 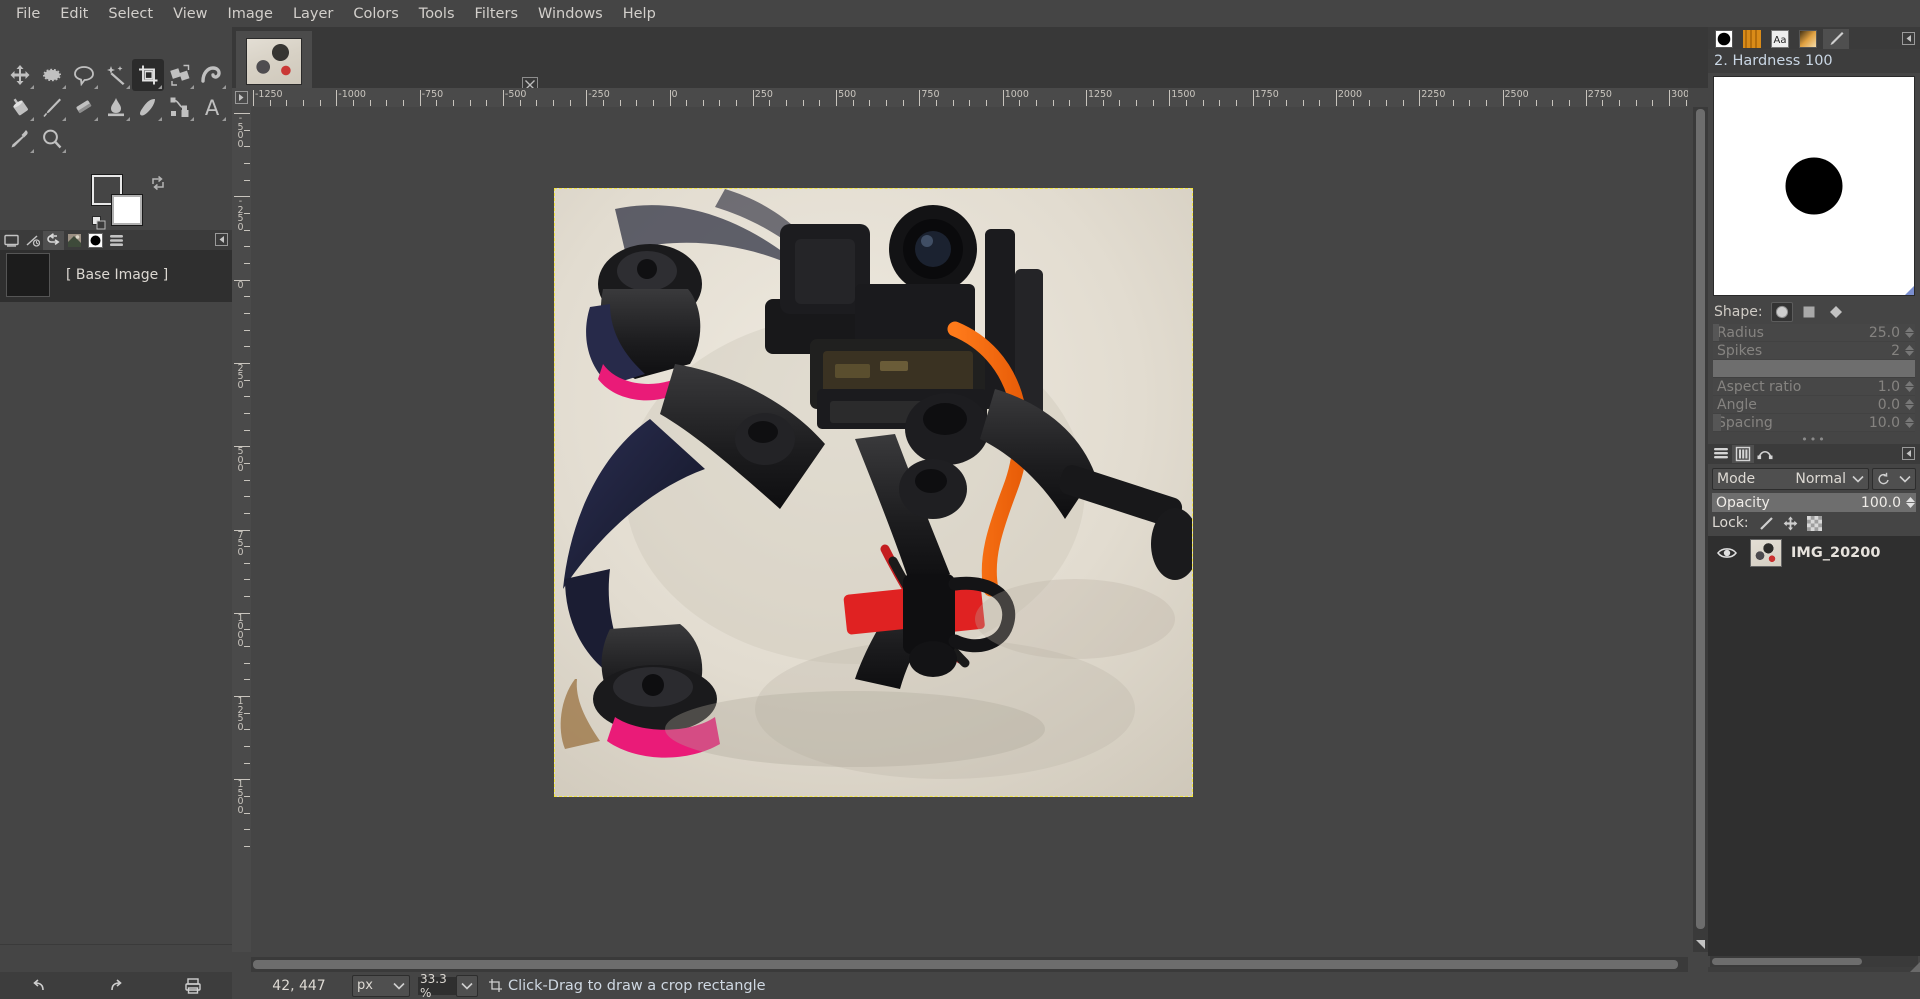 What do you see at coordinates (639, 14) in the screenshot?
I see `menu-help: Help` at bounding box center [639, 14].